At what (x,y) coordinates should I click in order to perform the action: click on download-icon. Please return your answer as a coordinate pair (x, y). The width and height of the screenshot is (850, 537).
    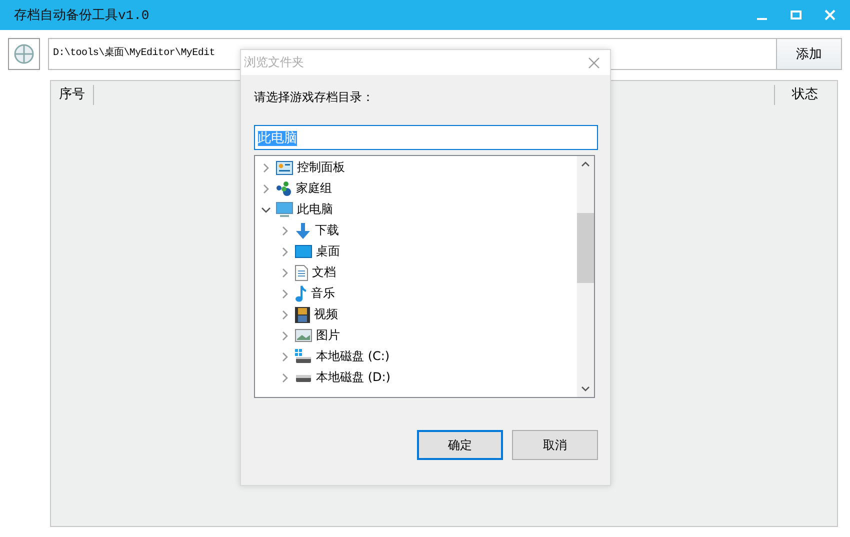
    Looking at the image, I should click on (303, 230).